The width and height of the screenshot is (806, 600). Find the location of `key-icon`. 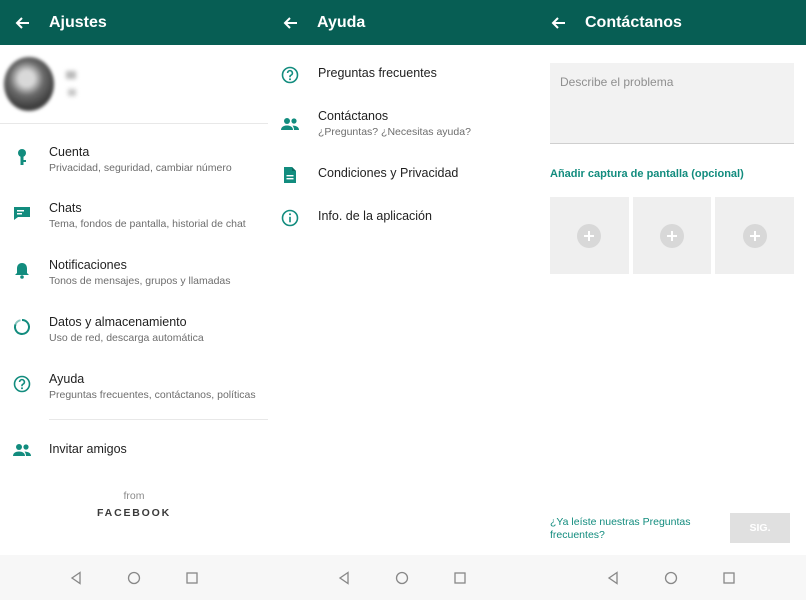

key-icon is located at coordinates (22, 157).